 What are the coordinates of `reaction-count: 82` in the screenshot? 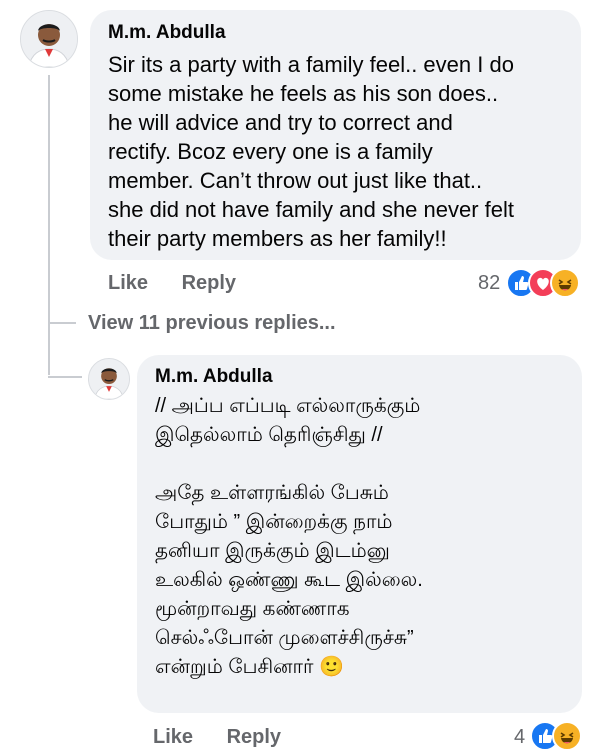 It's located at (489, 283).